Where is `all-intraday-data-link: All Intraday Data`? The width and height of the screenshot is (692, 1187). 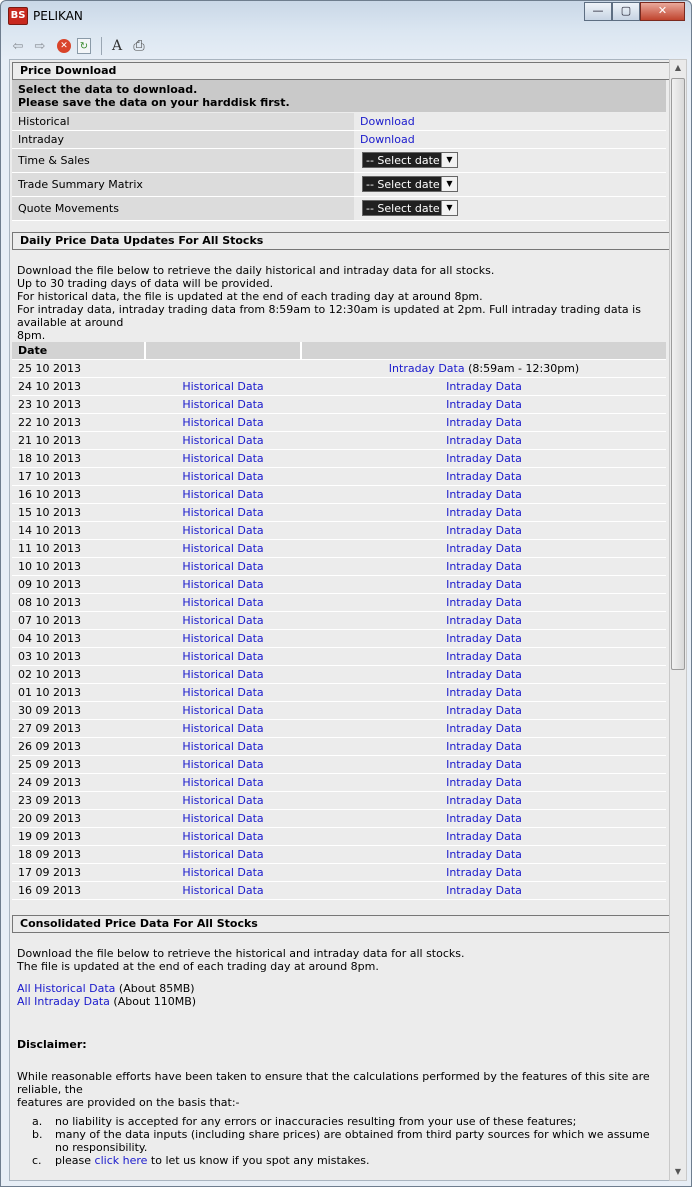
all-intraday-data-link: All Intraday Data is located at coordinates (63, 1001).